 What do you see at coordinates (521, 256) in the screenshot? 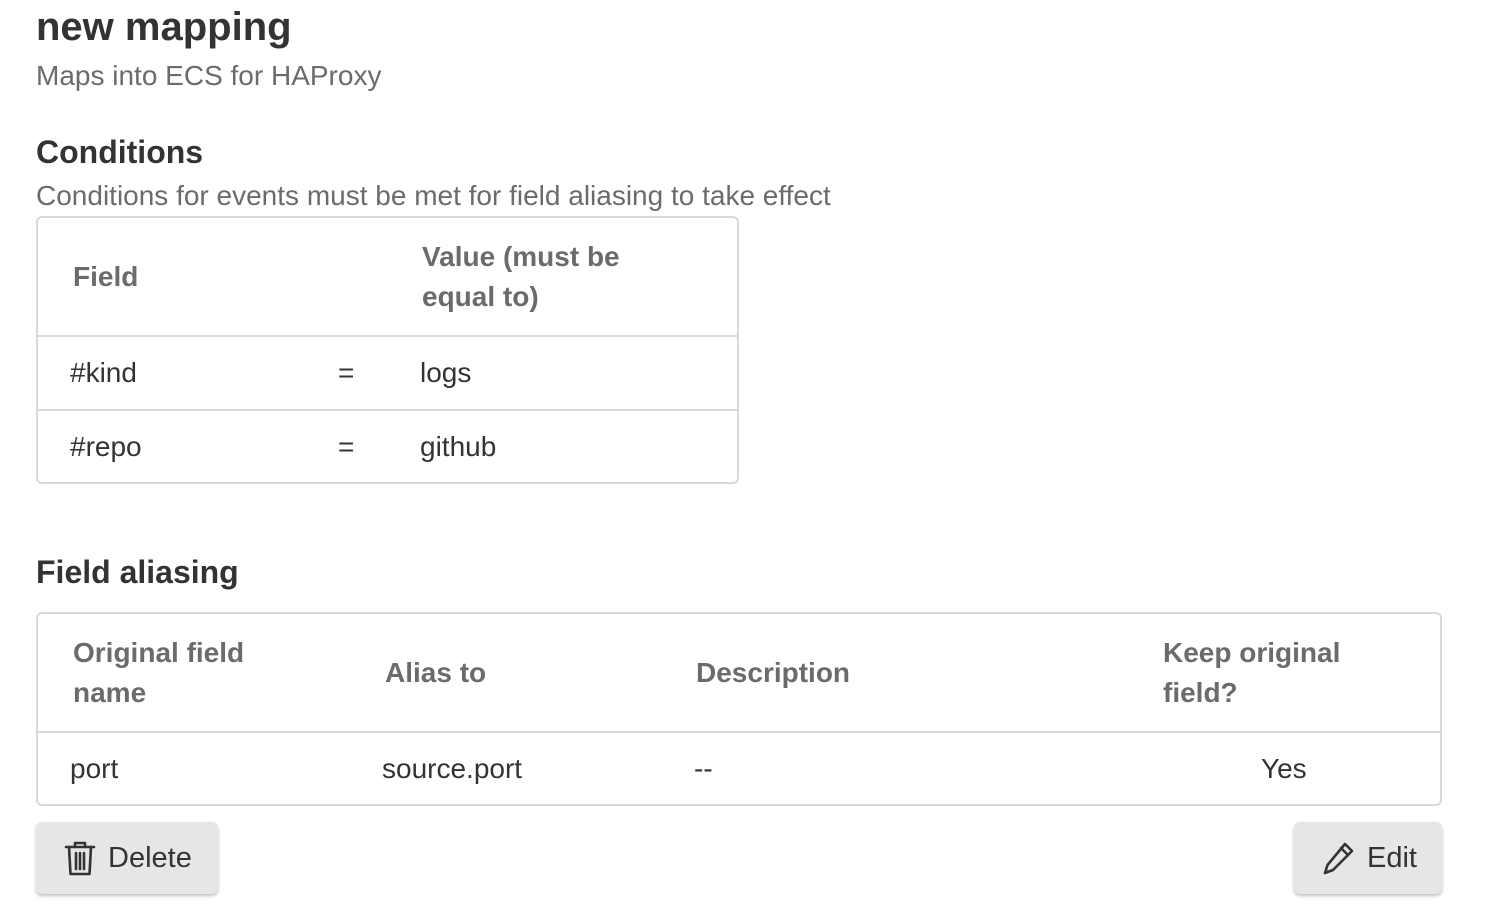
I see `column-header-value-line1: Value (must be` at bounding box center [521, 256].